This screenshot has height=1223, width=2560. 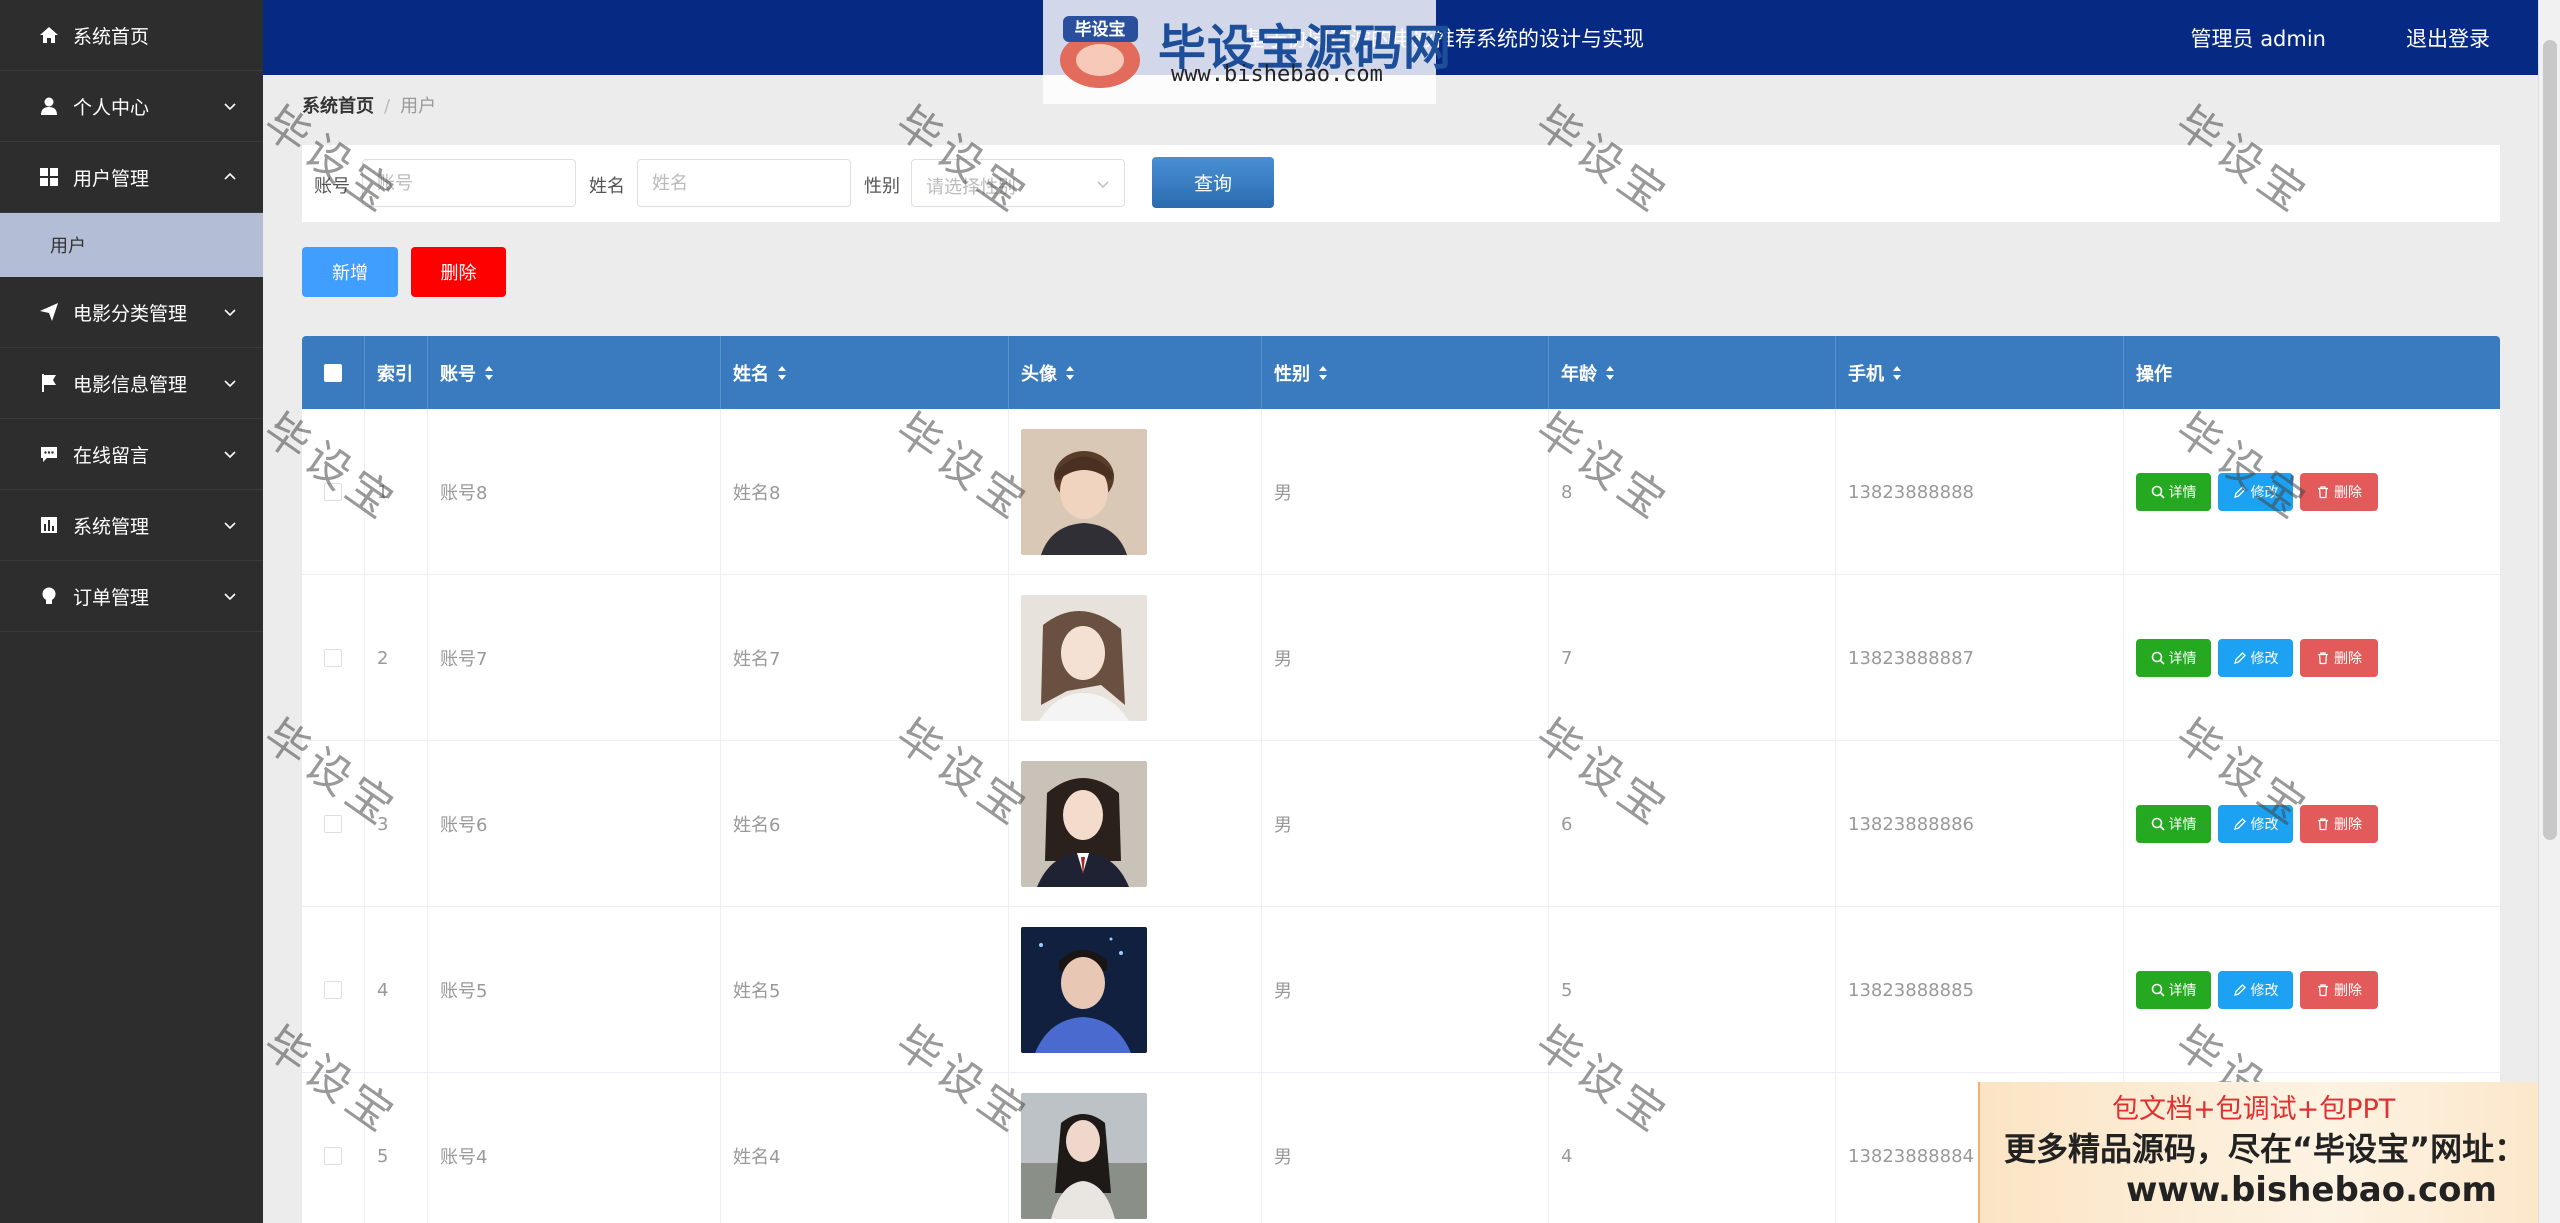 What do you see at coordinates (469, 183) in the screenshot?
I see `account-input` at bounding box center [469, 183].